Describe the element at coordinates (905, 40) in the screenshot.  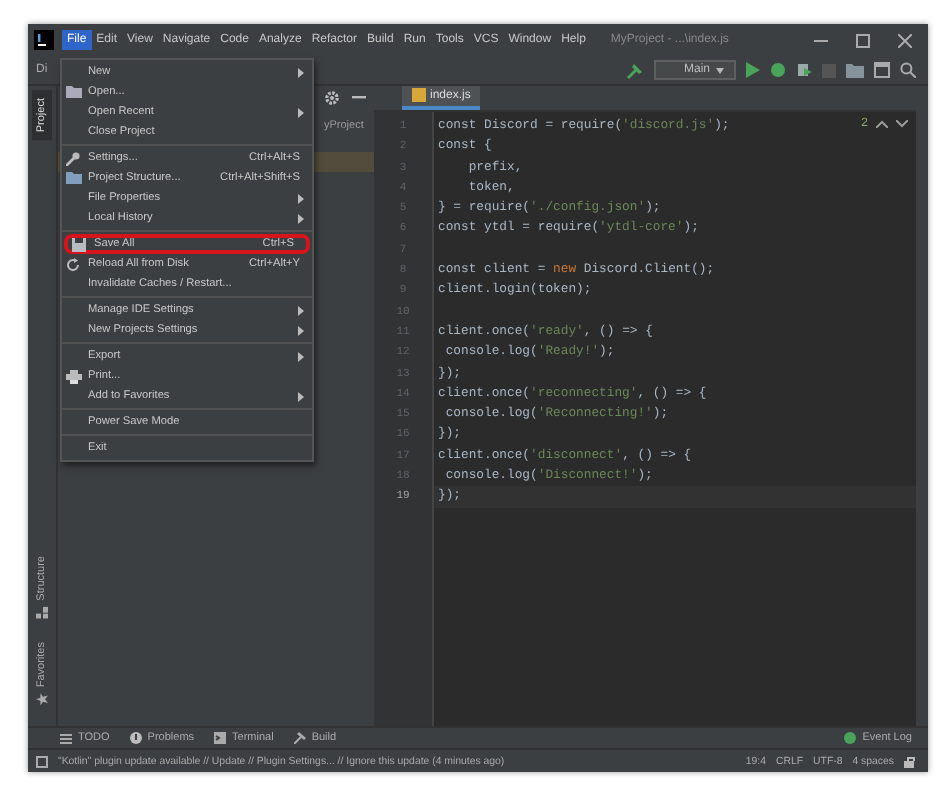
I see `close-icon` at that location.